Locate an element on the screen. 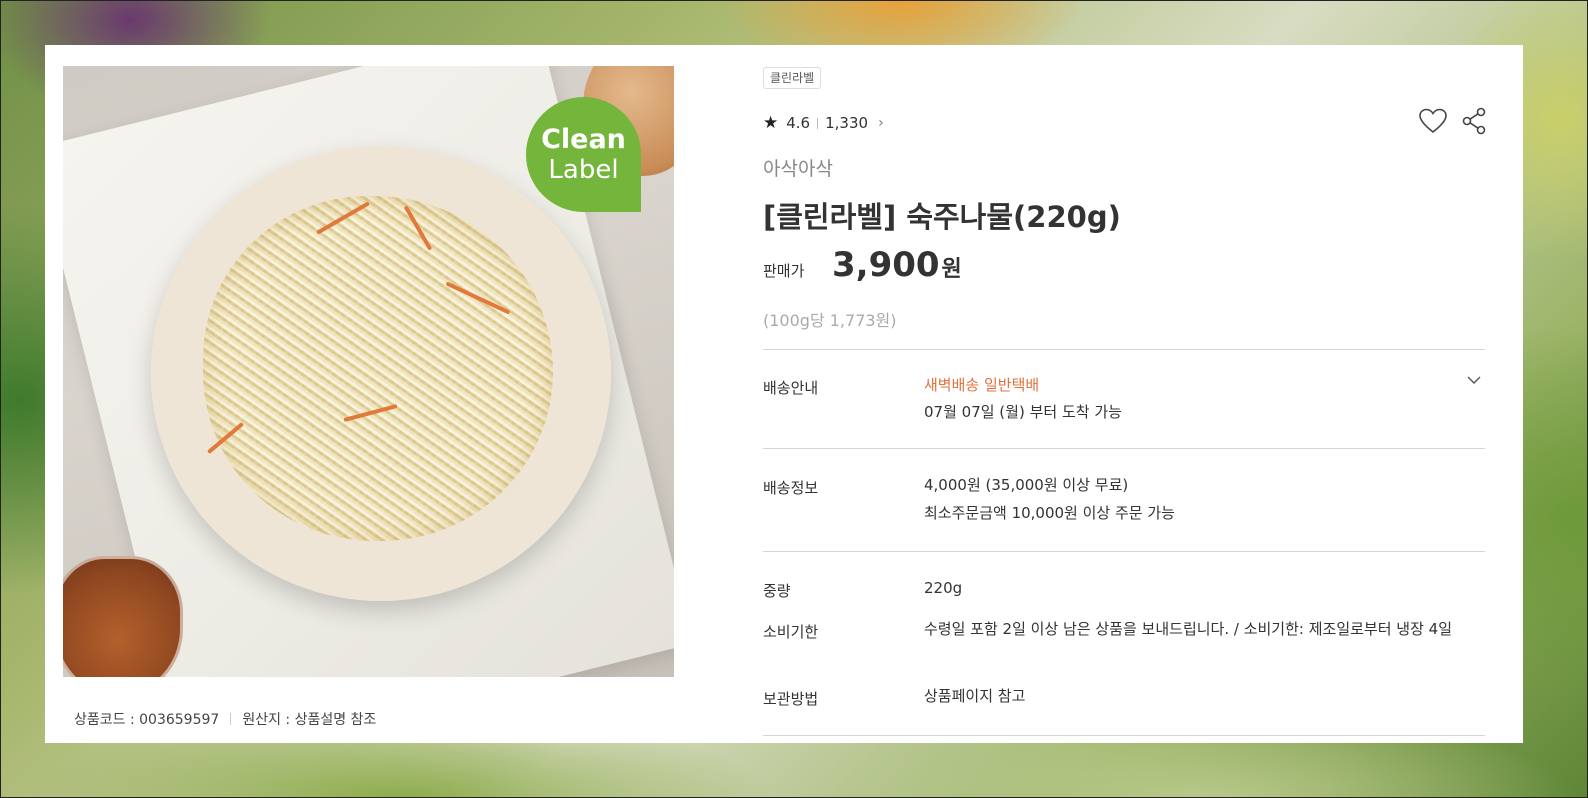  weight-value: 220g is located at coordinates (943, 588).